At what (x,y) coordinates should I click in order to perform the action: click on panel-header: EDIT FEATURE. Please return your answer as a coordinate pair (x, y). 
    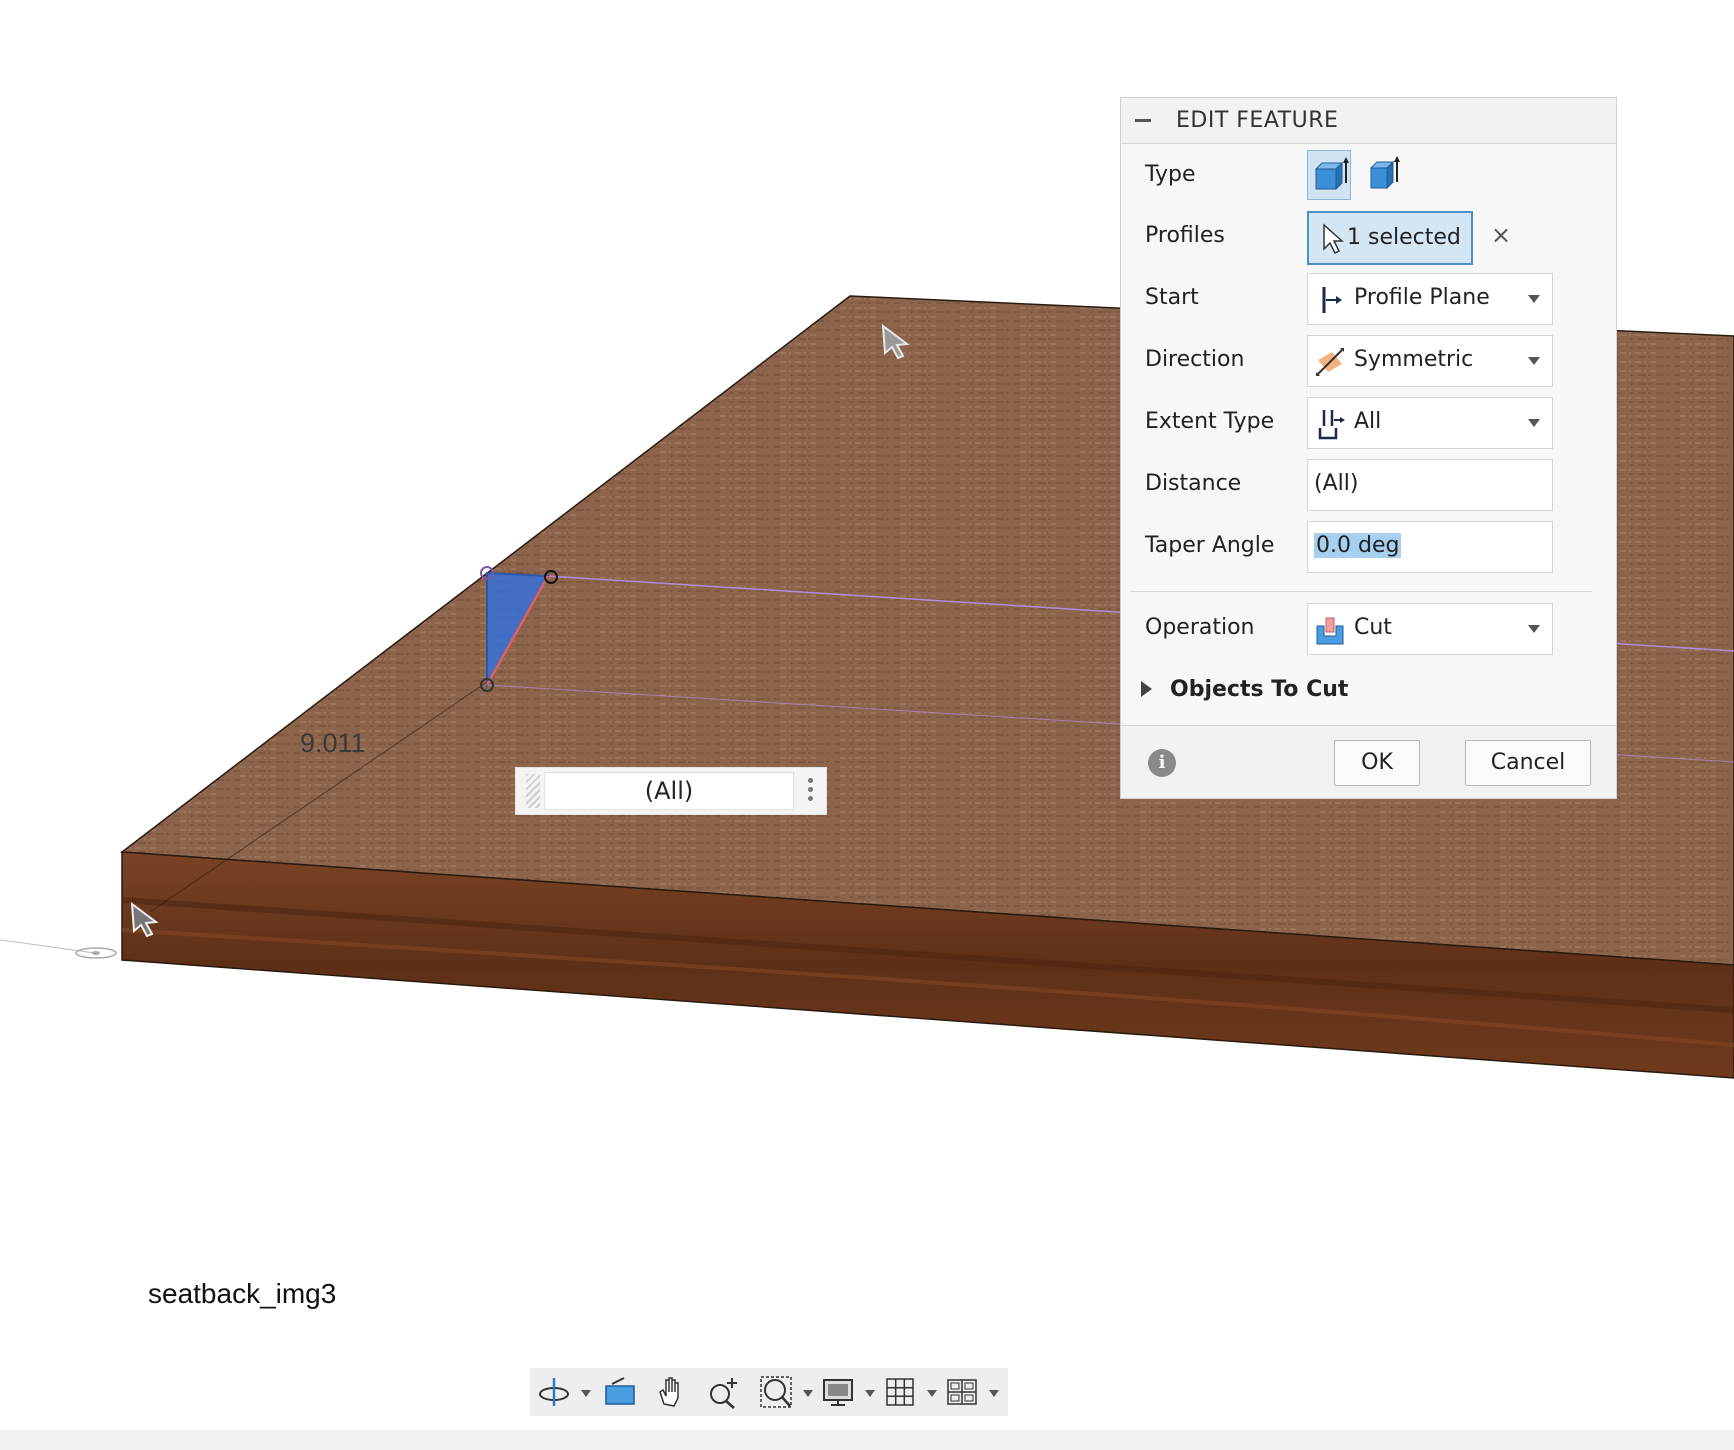
    Looking at the image, I should click on (1368, 121).